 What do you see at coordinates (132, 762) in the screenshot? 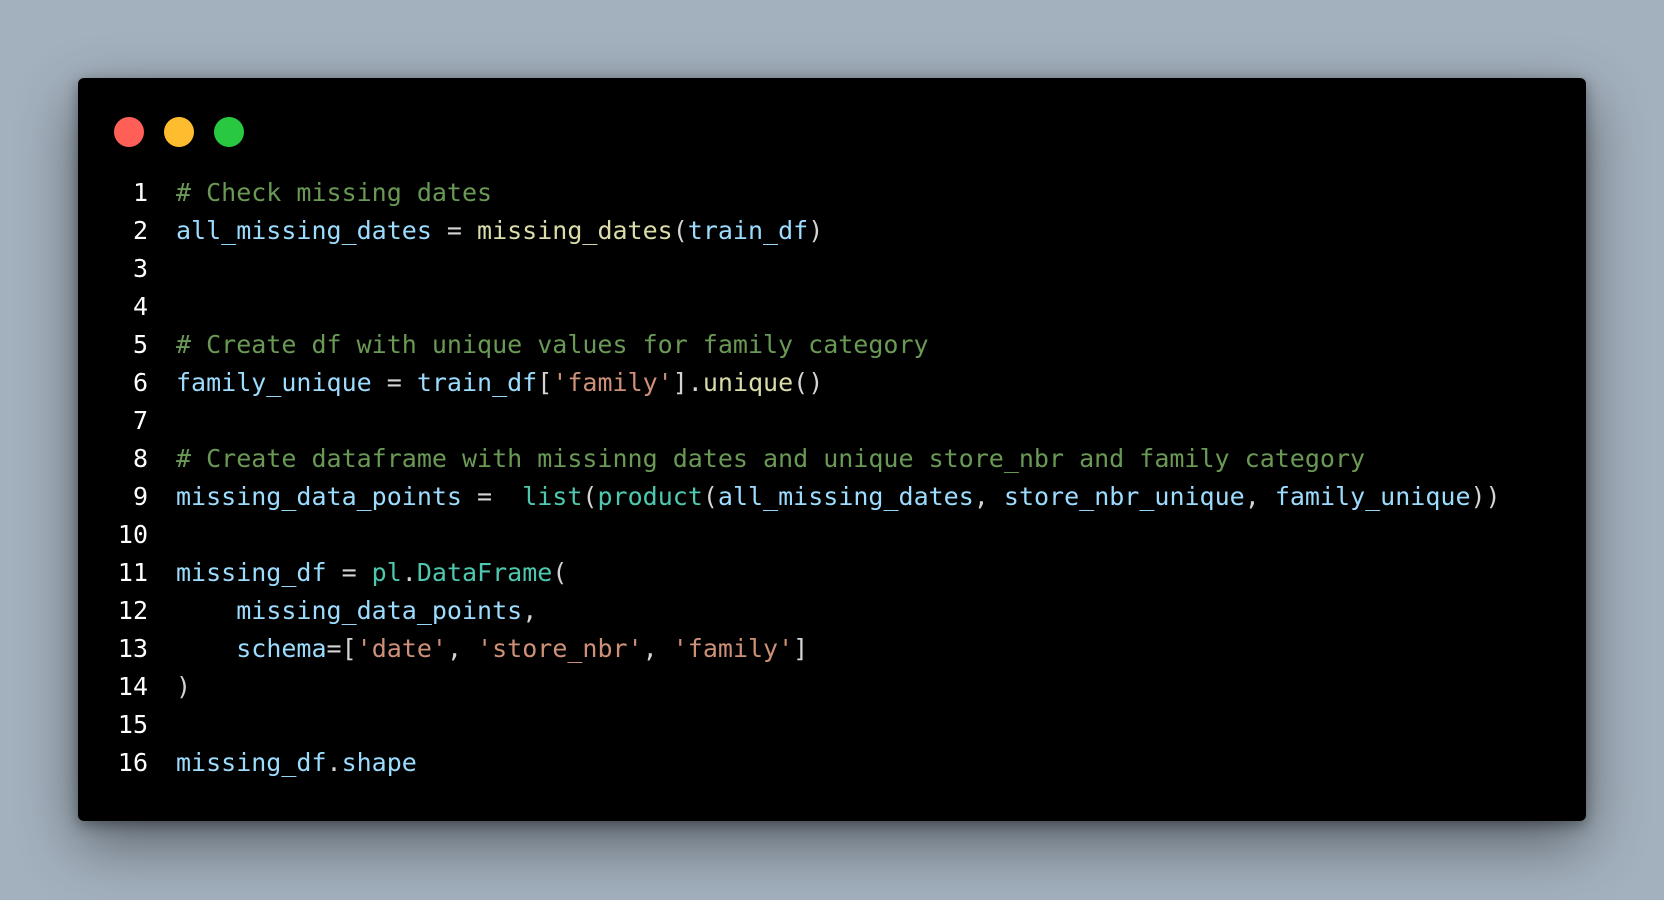
I see `line-number: 16` at bounding box center [132, 762].